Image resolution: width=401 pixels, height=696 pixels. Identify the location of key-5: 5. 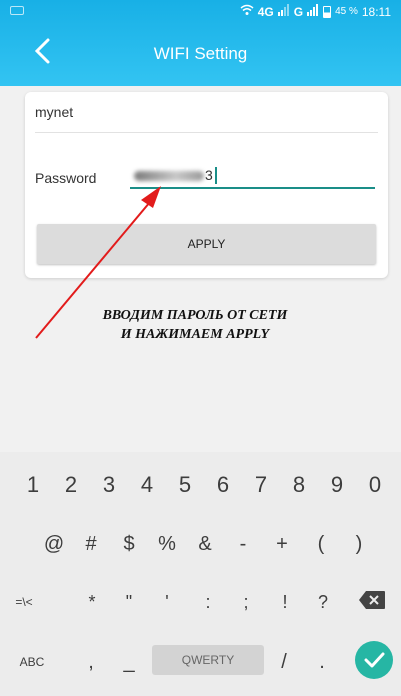
(185, 485).